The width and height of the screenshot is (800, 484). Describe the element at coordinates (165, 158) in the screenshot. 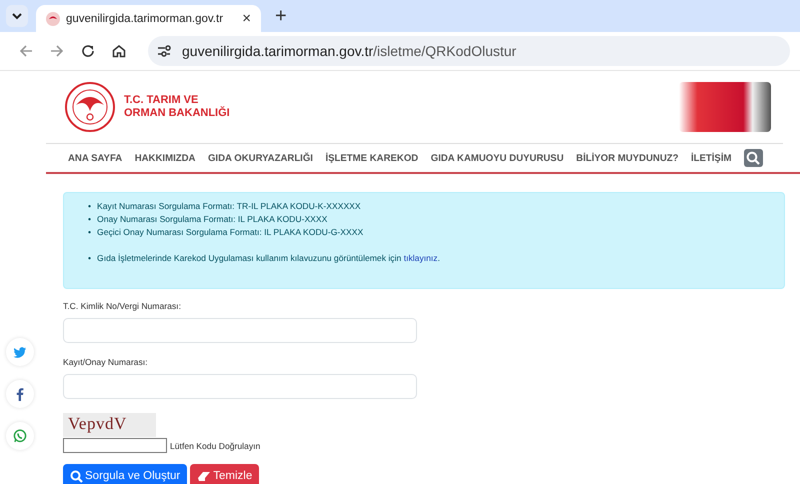

I see `nav-link: HAKKIMIZDA` at that location.